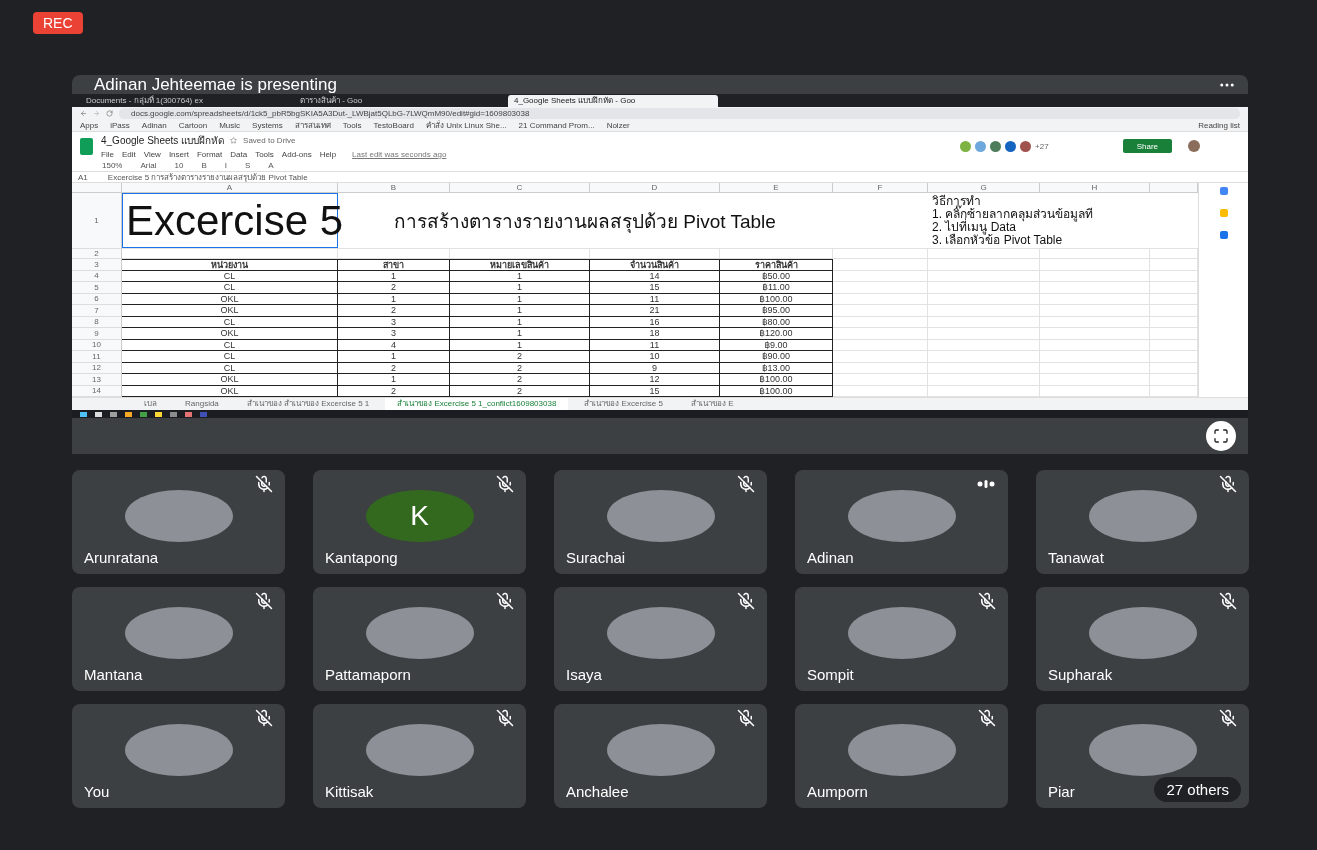 This screenshot has width=1317, height=850. I want to click on toolbar-item: Arial, so click(148, 165).